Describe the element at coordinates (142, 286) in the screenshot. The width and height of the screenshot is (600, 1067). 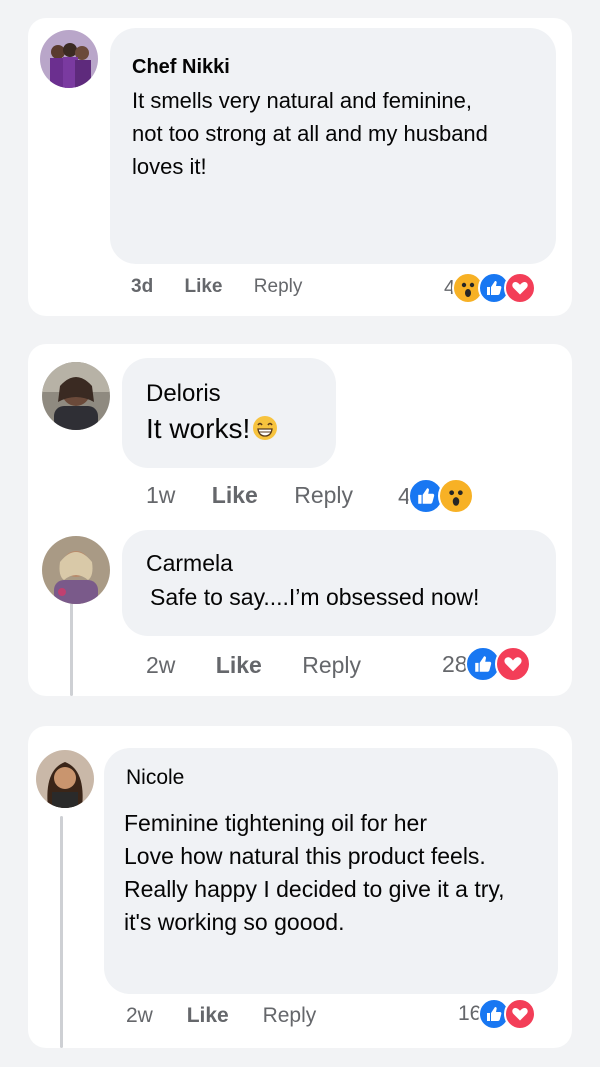
I see `timestamp: 3d` at that location.